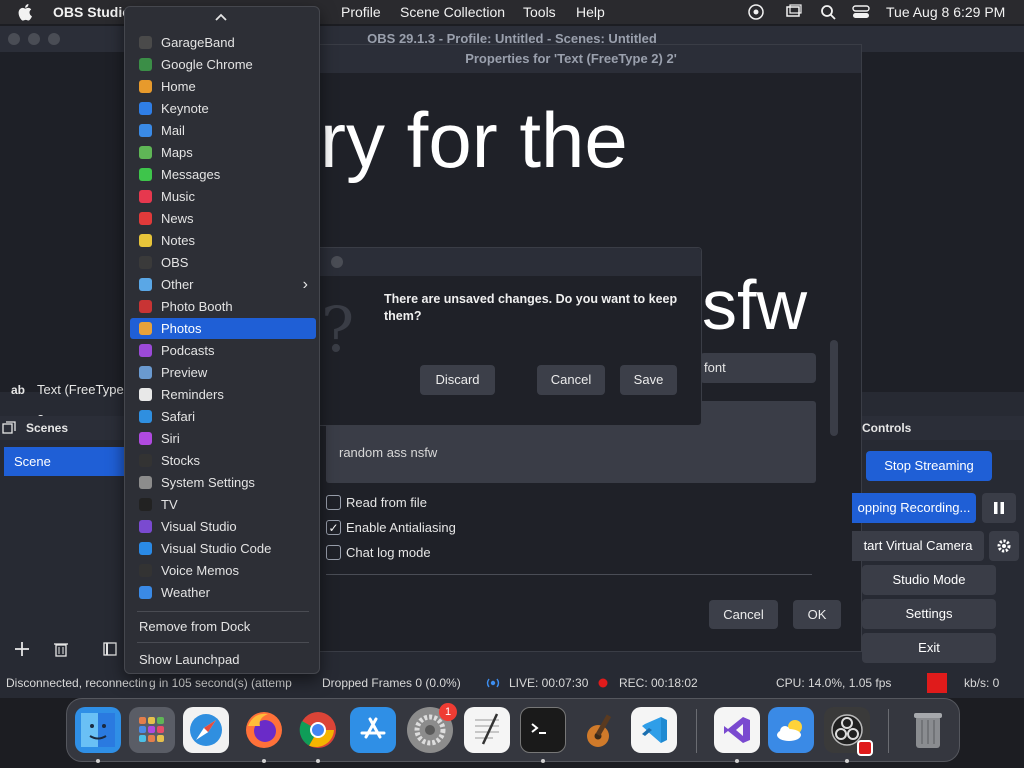  I want to click on font-select-button: font, so click(758, 368).